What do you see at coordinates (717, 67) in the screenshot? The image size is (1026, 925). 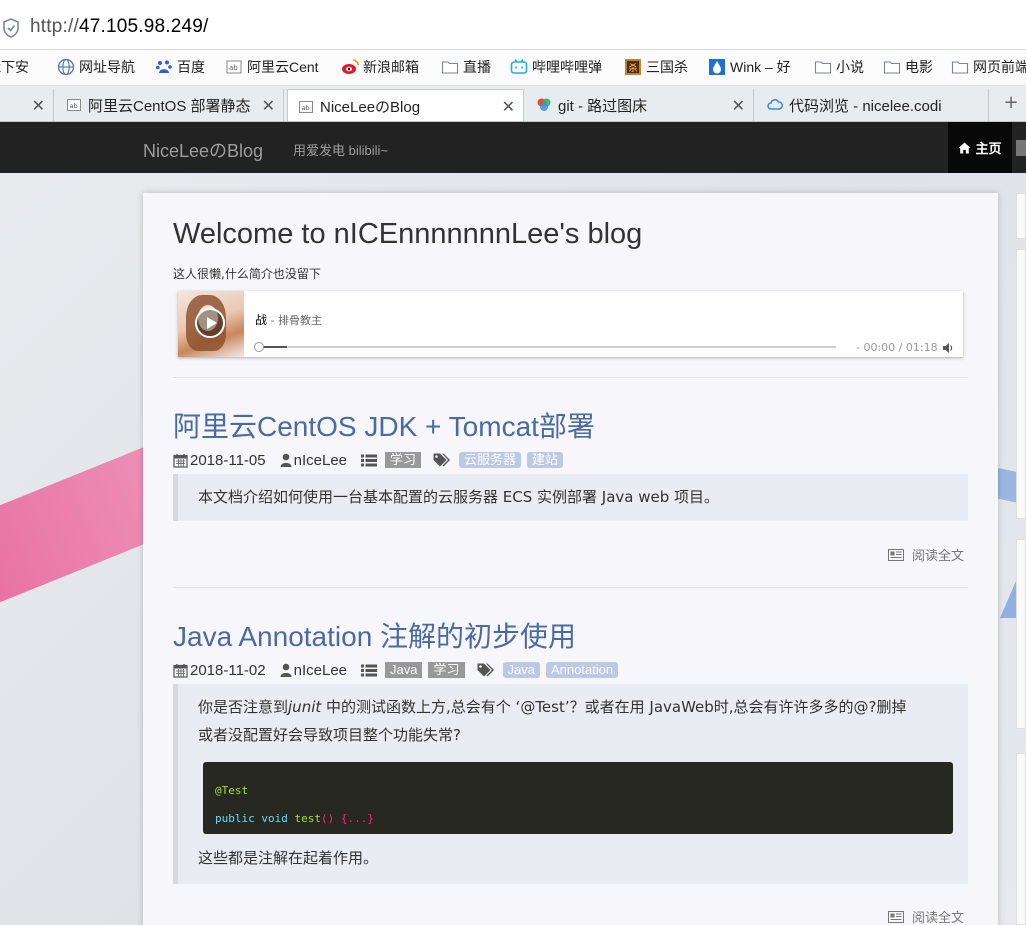 I see `drop-icon` at bounding box center [717, 67].